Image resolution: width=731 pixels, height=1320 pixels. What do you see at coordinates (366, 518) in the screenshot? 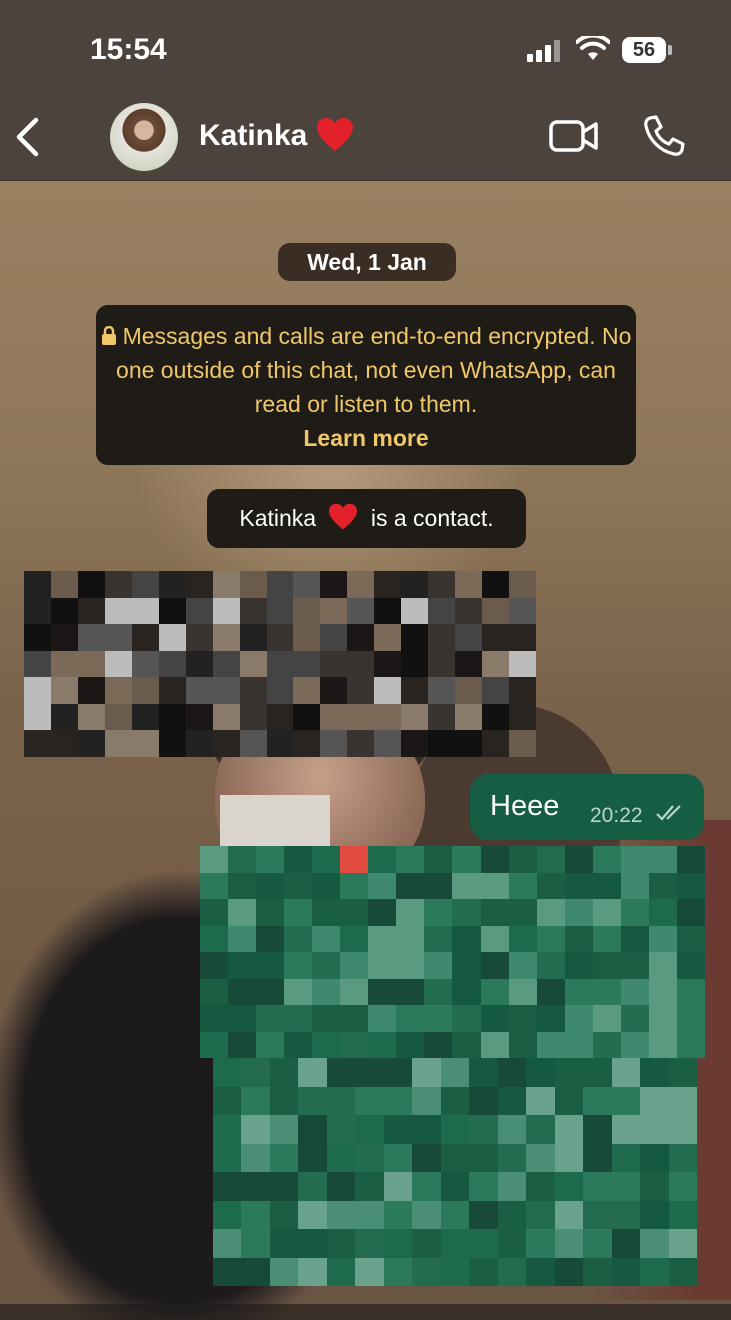
I see `contact-notice: Katinka is a contact.` at bounding box center [366, 518].